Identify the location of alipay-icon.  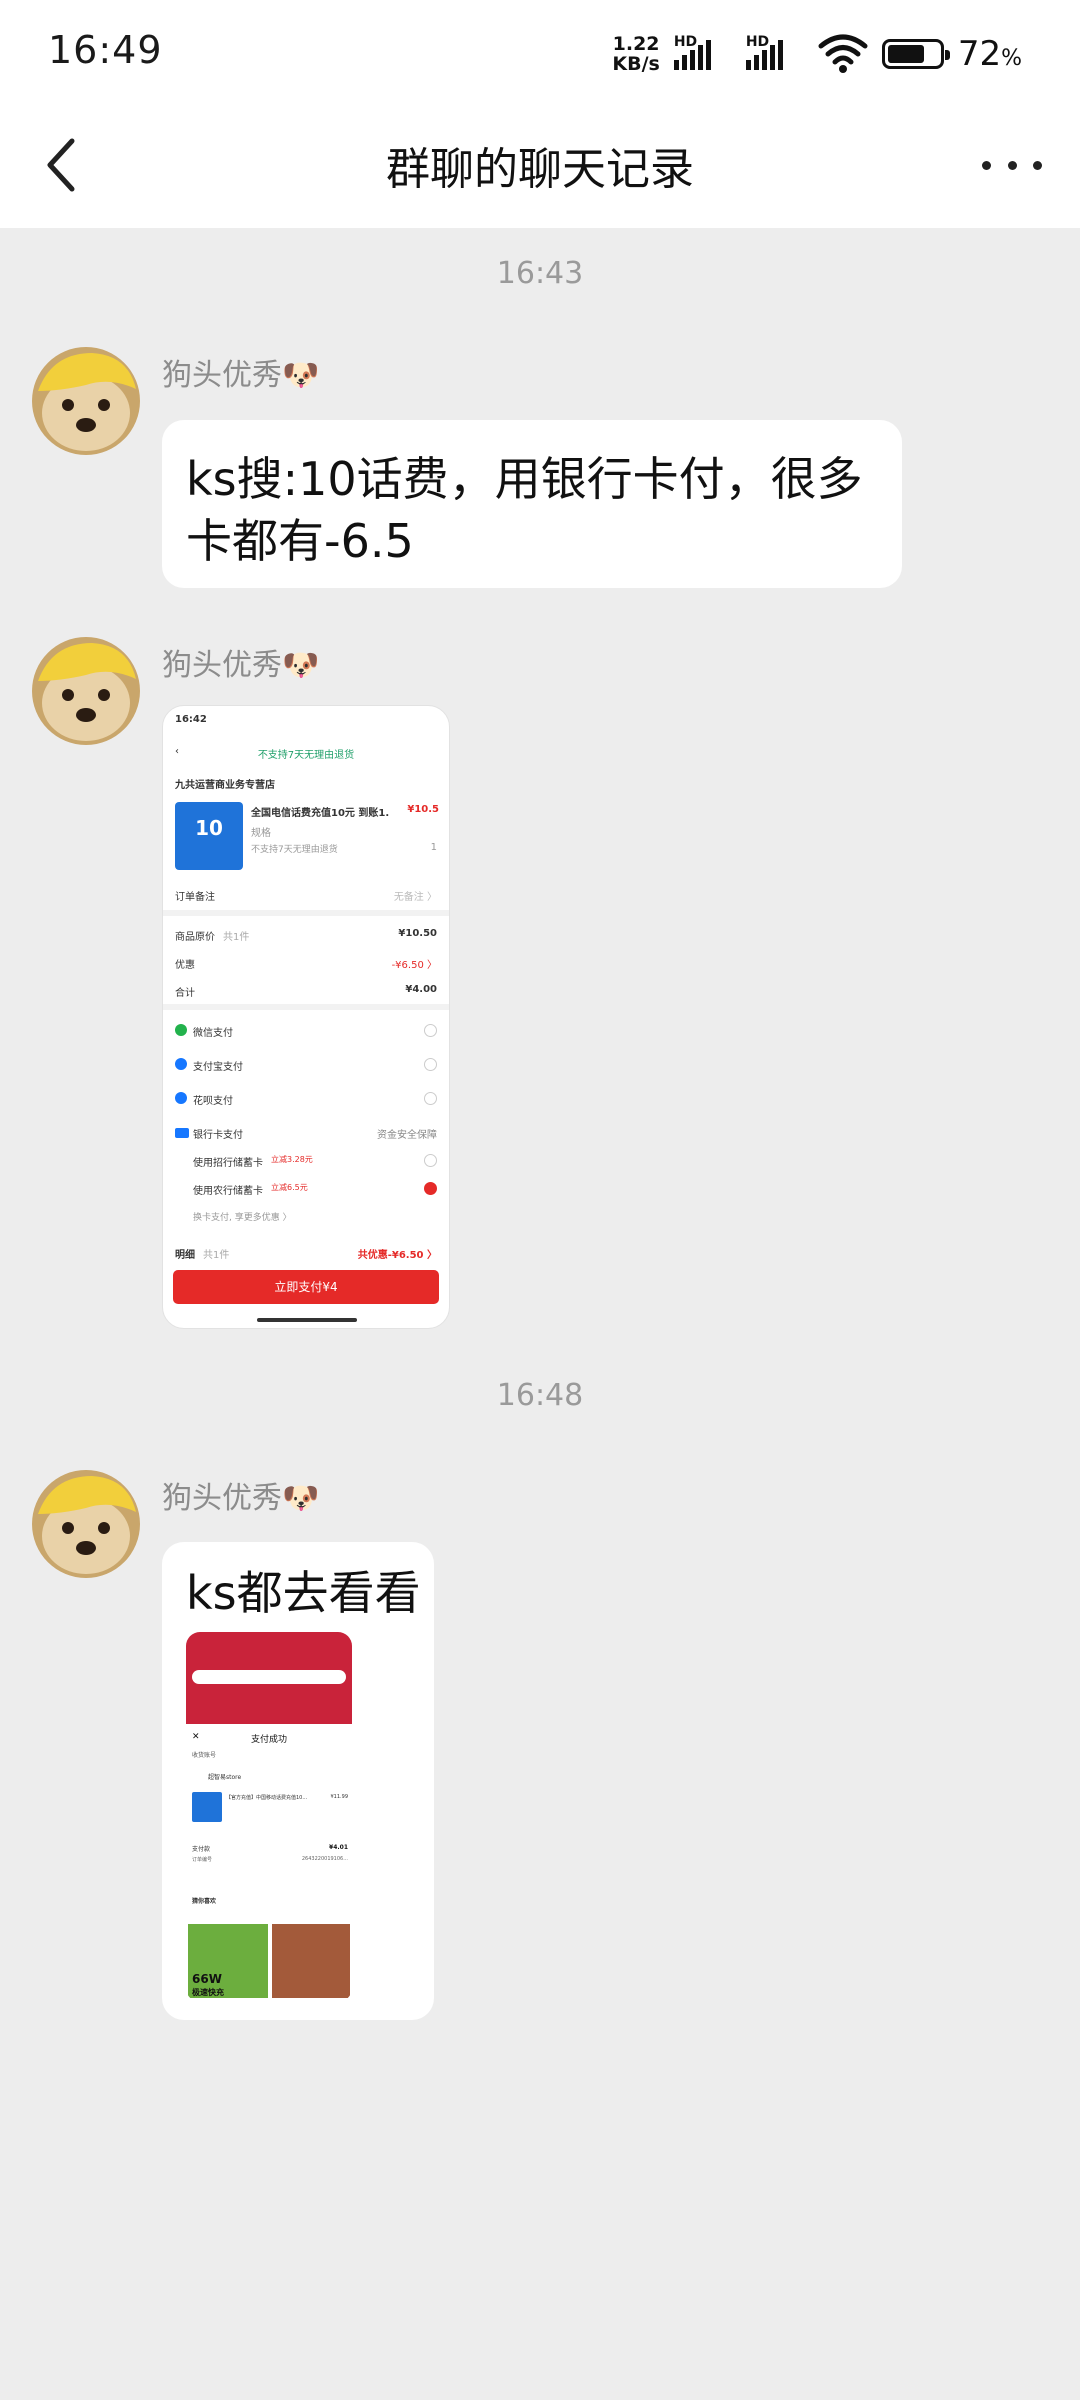
(181, 1064).